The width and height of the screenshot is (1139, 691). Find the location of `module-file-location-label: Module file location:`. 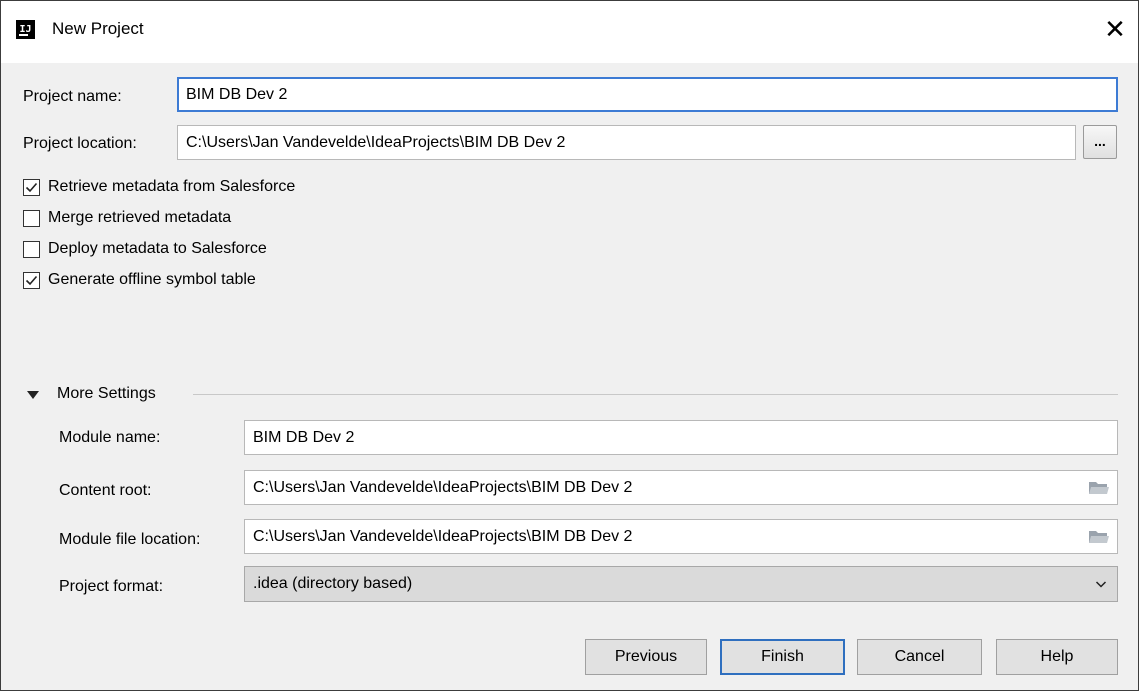

module-file-location-label: Module file location: is located at coordinates (130, 539).